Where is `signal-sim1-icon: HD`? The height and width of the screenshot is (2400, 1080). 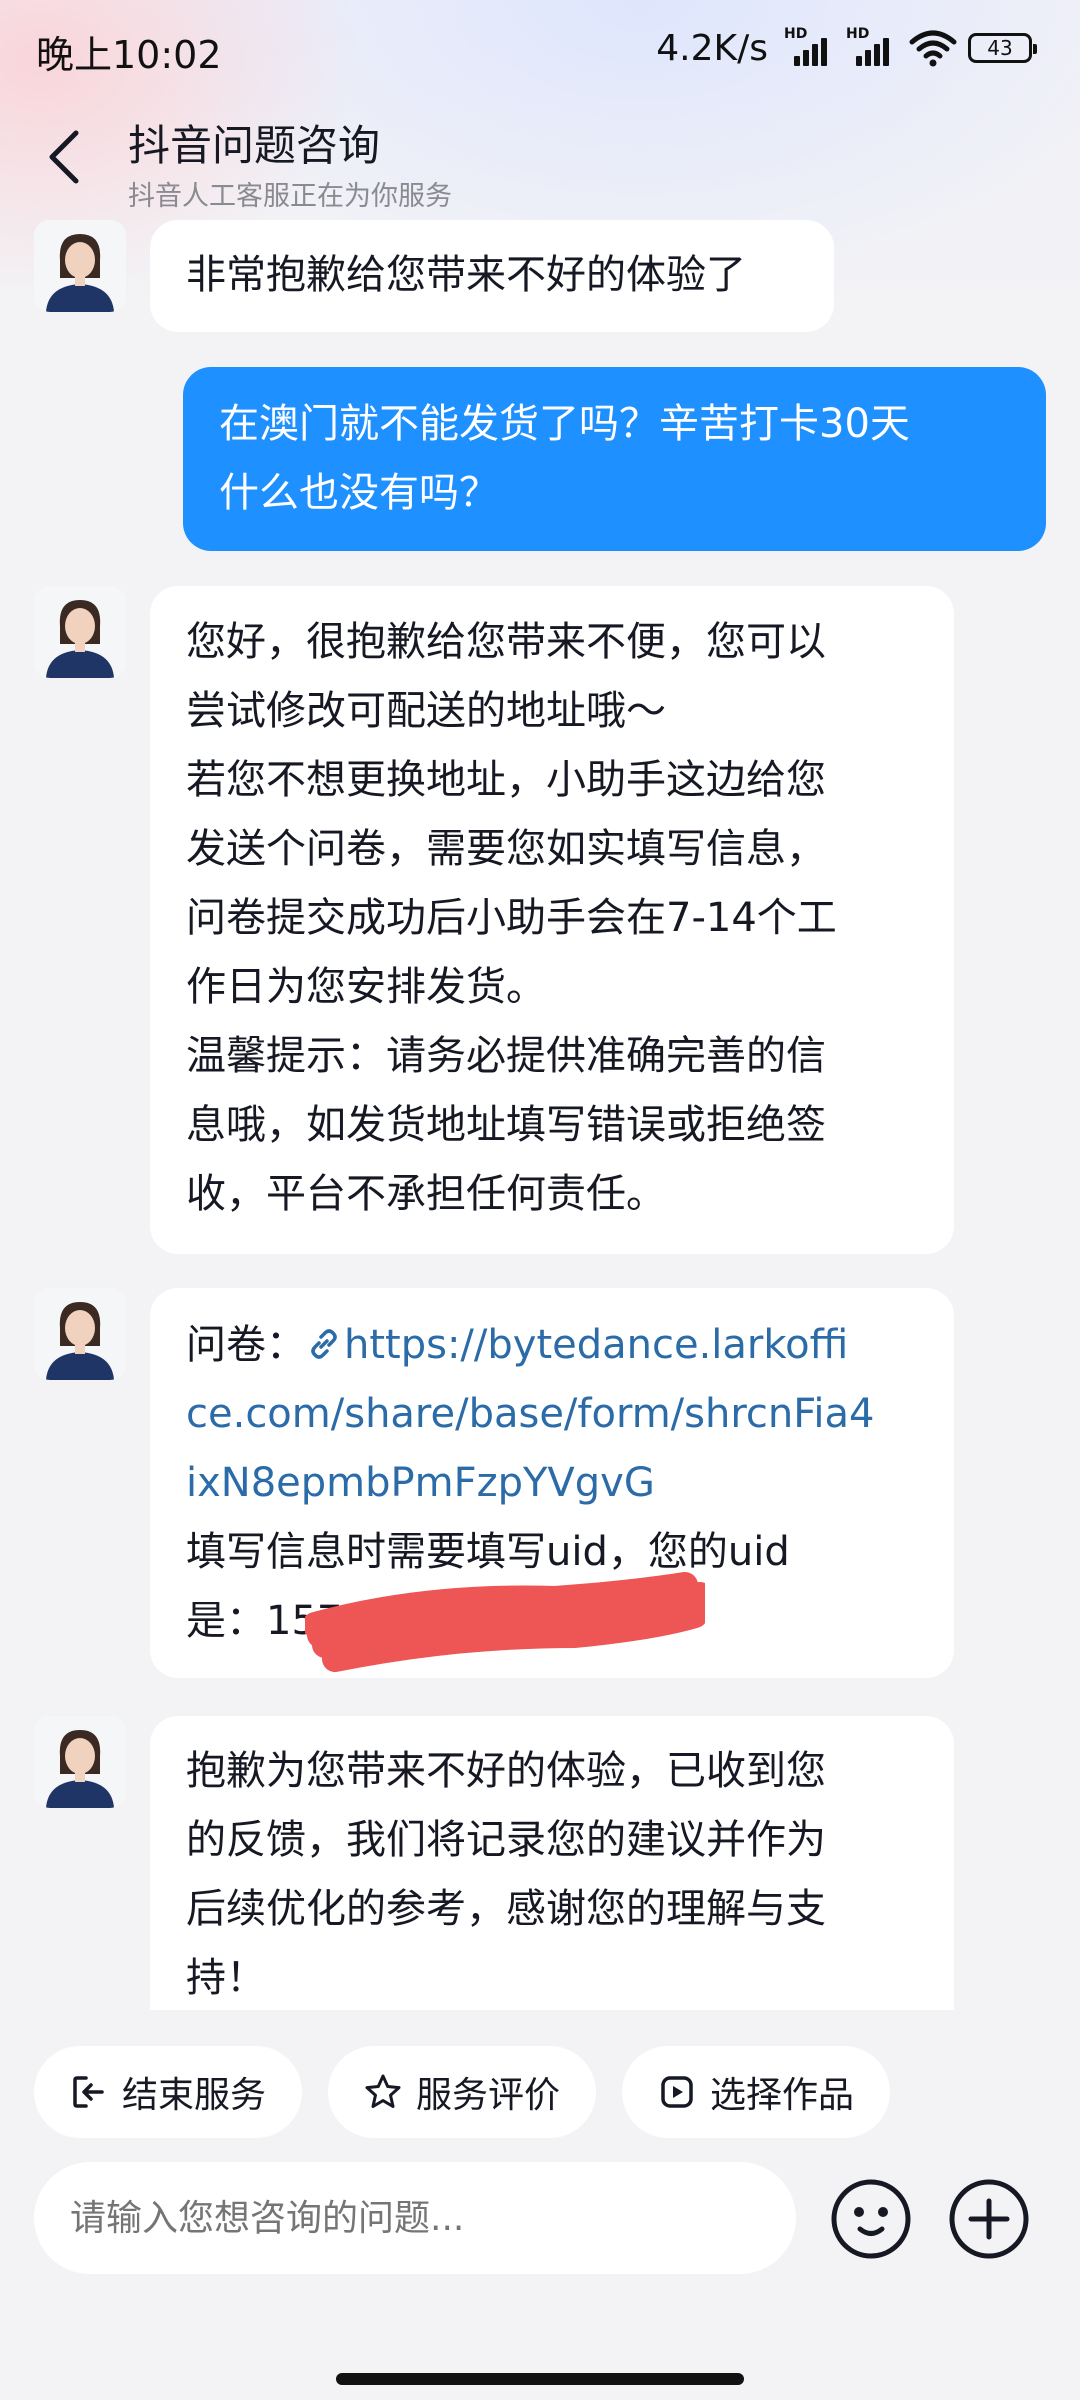 signal-sim1-icon: HD is located at coordinates (810, 47).